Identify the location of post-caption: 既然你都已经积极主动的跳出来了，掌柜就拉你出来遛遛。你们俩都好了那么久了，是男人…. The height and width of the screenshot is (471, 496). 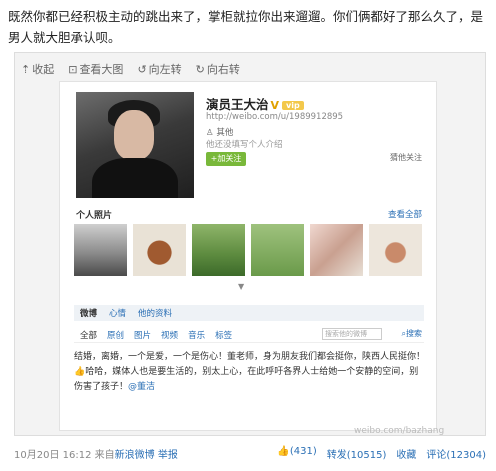
(246, 27).